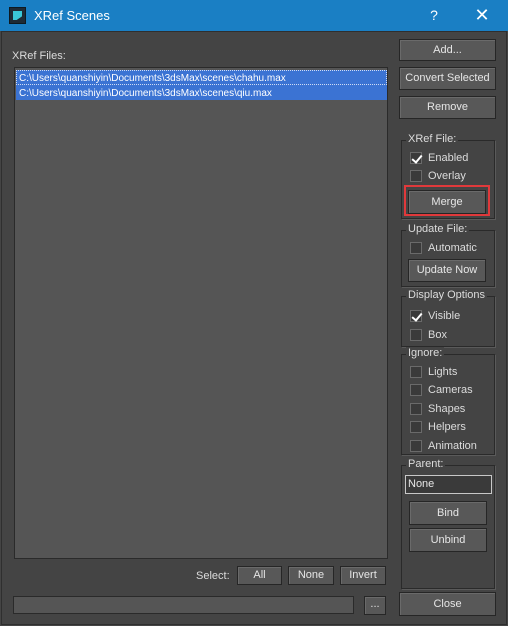 The image size is (508, 626). What do you see at coordinates (437, 334) in the screenshot?
I see `box-label: Box` at bounding box center [437, 334].